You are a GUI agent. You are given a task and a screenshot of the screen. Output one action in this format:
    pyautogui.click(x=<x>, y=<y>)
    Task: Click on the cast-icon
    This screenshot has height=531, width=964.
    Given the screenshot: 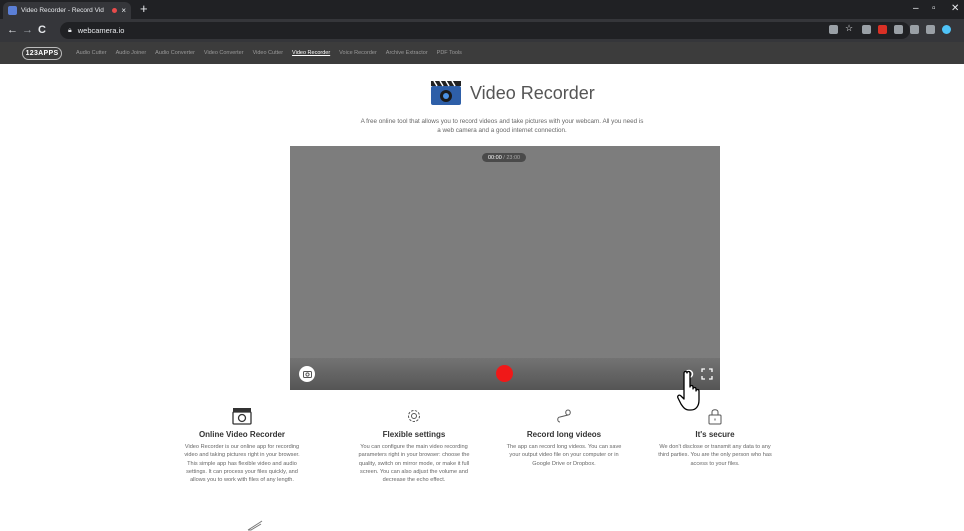 What is the action you would take?
    pyautogui.click(x=914, y=29)
    